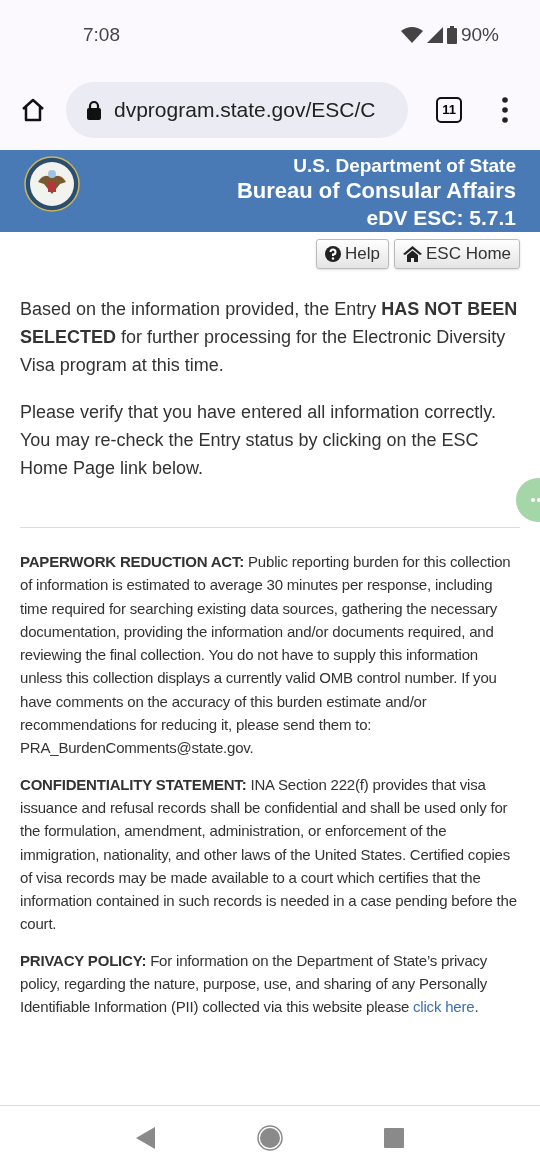  What do you see at coordinates (451, 35) in the screenshot?
I see `battery-icon` at bounding box center [451, 35].